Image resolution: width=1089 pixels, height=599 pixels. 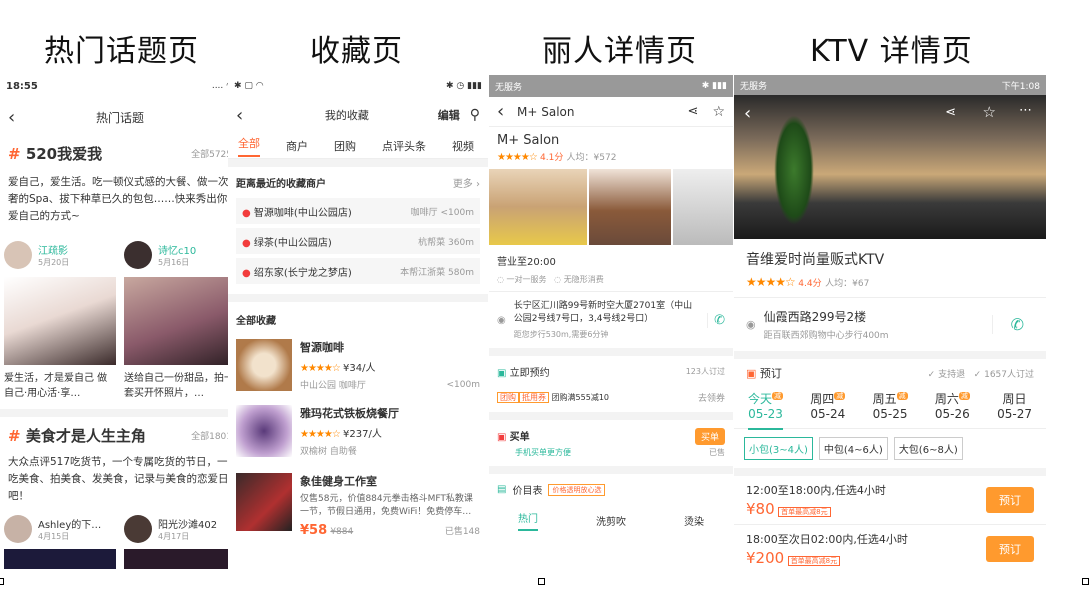 I want to click on get-coupon-link: 去领券, so click(x=711, y=397).